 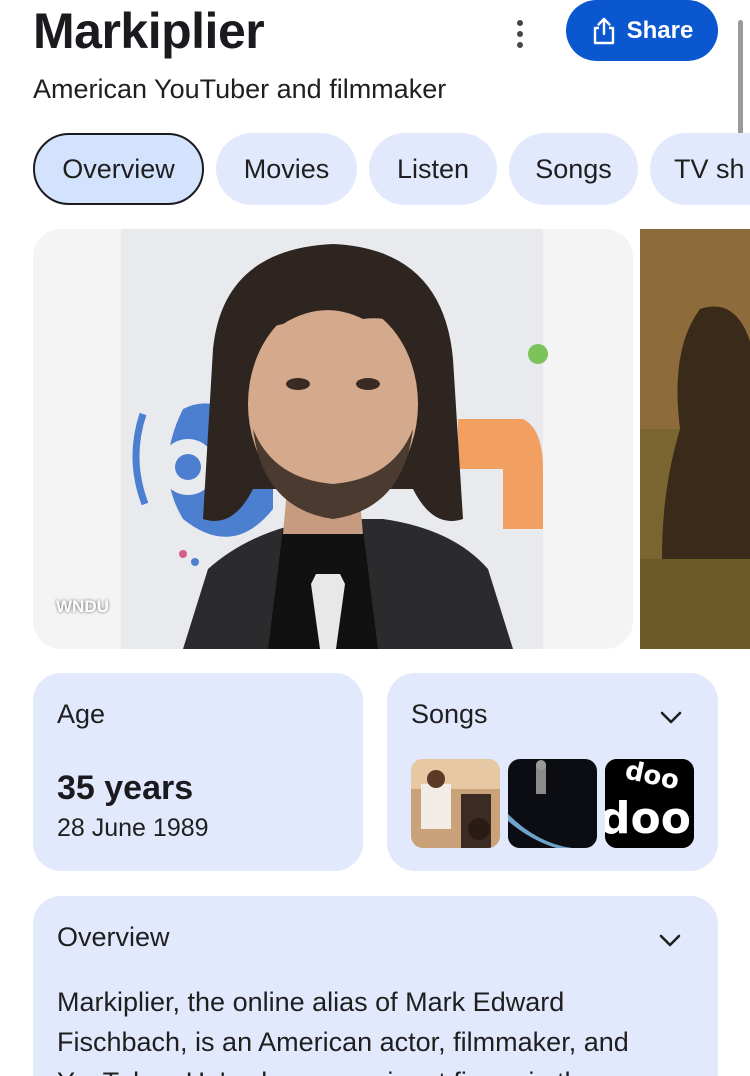 I want to click on age-card: Age 35 years 28 June 1989, so click(x=198, y=772).